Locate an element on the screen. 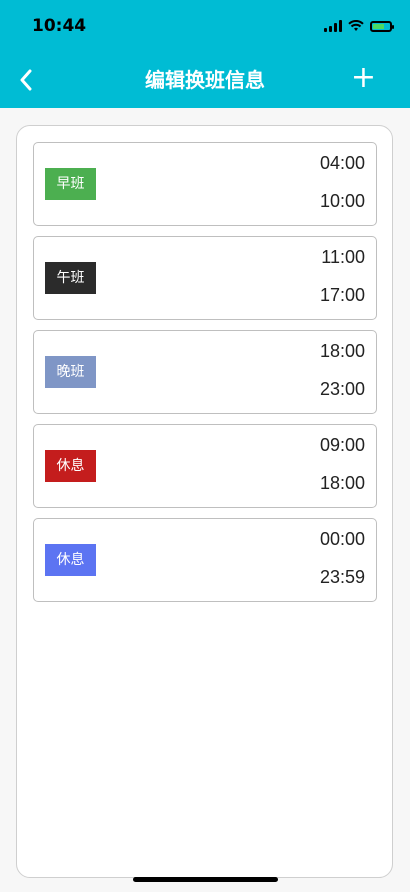 The height and width of the screenshot is (892, 410). shift-start-time: 09:00 is located at coordinates (342, 445).